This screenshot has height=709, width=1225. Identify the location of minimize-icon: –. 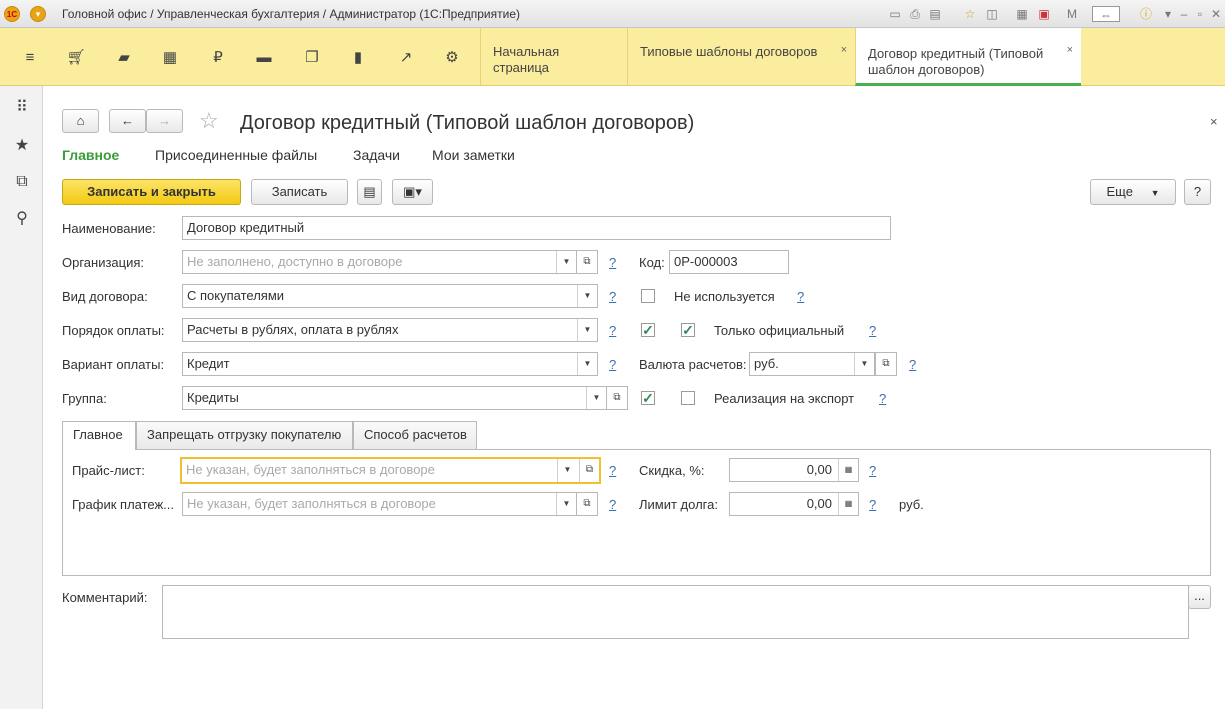
(1184, 14).